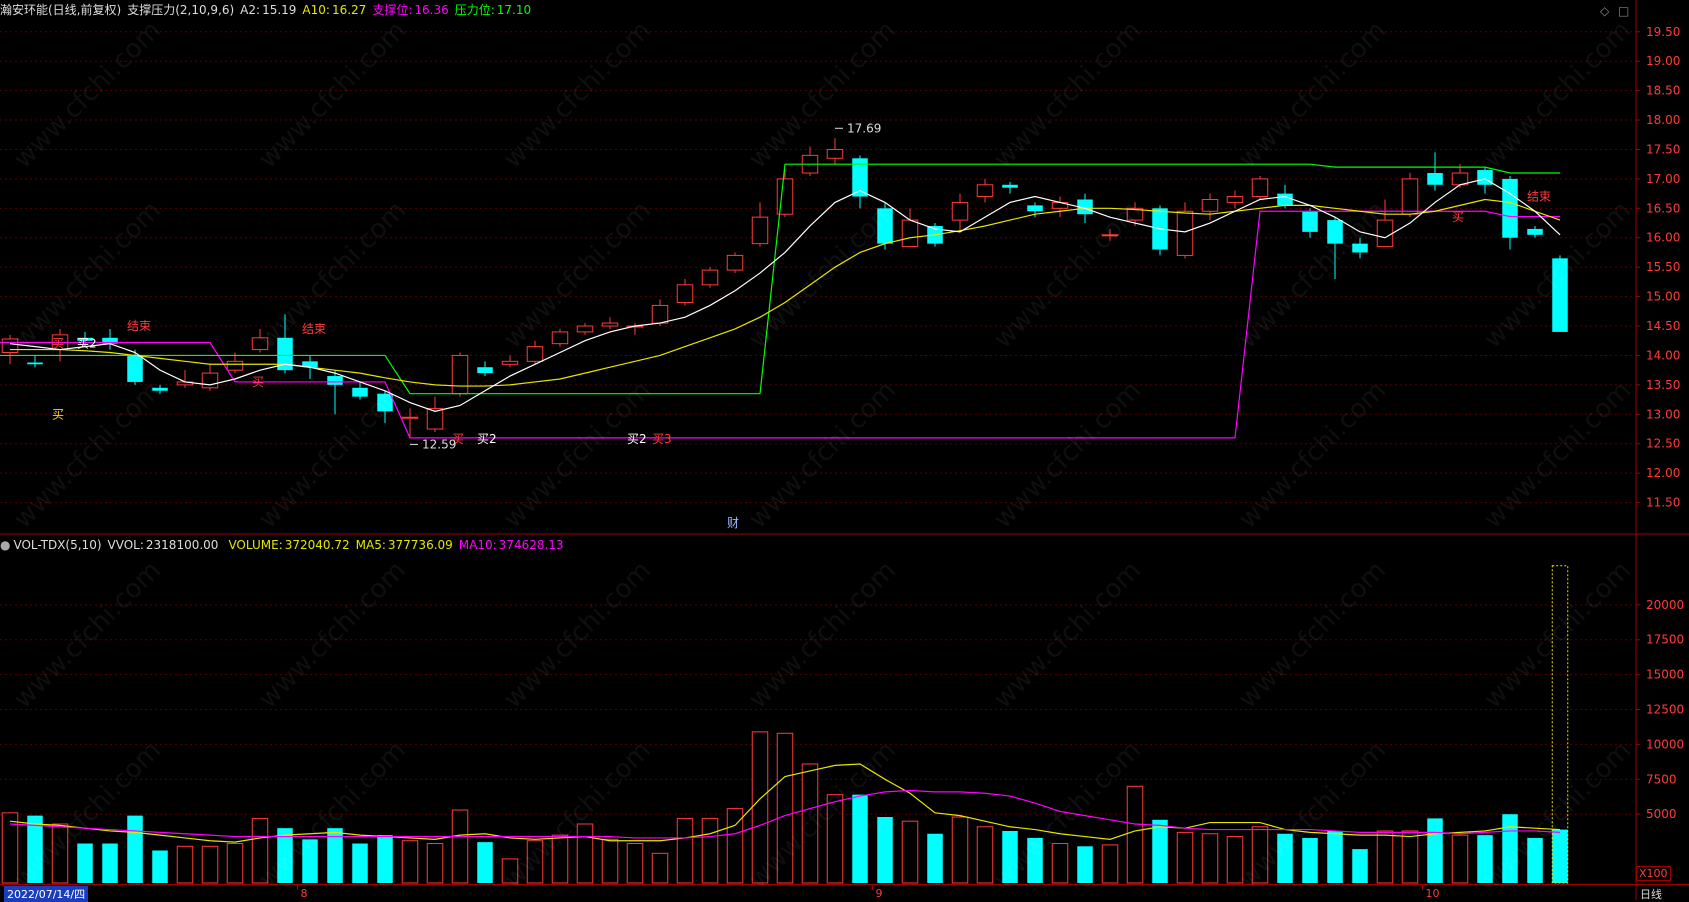 The width and height of the screenshot is (1689, 902). Describe the element at coordinates (1665, 640) in the screenshot. I see `volume-tick-label: 17500` at that location.